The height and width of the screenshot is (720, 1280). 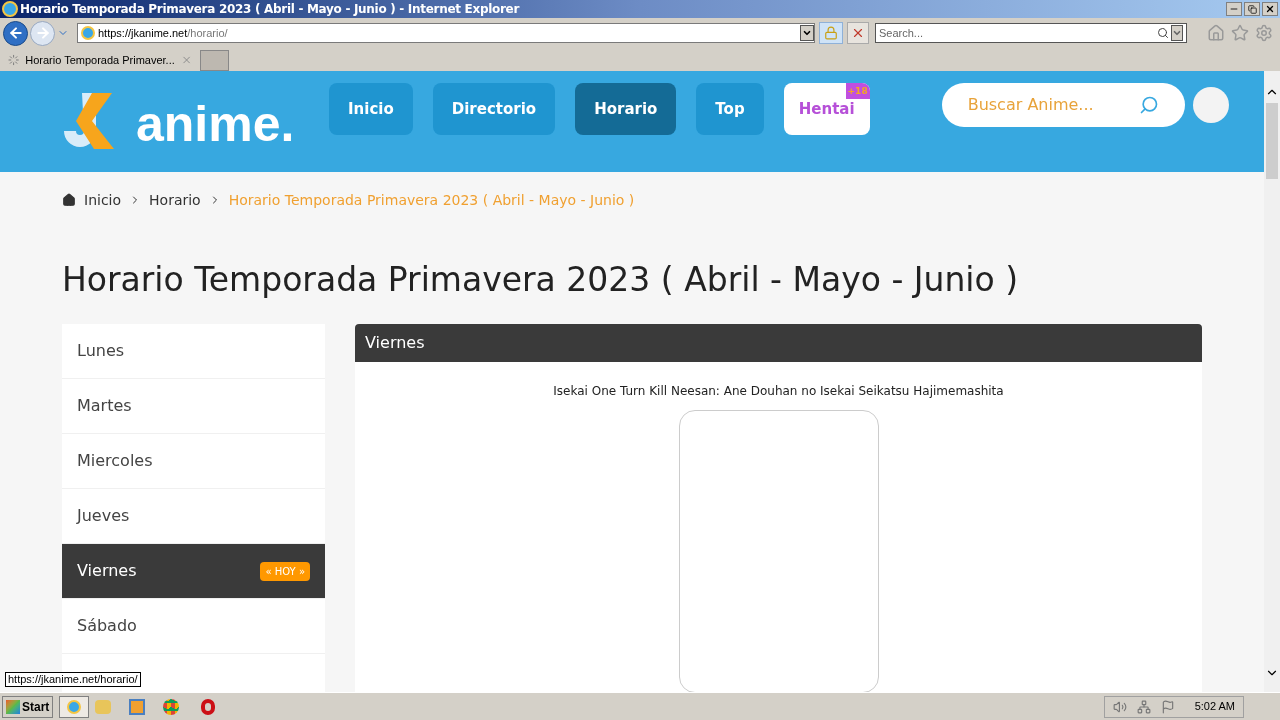 I want to click on page-heading: Horario Temporada Primavera 2023 ( Abril - Mayo - Junio ), so click(x=541, y=280).